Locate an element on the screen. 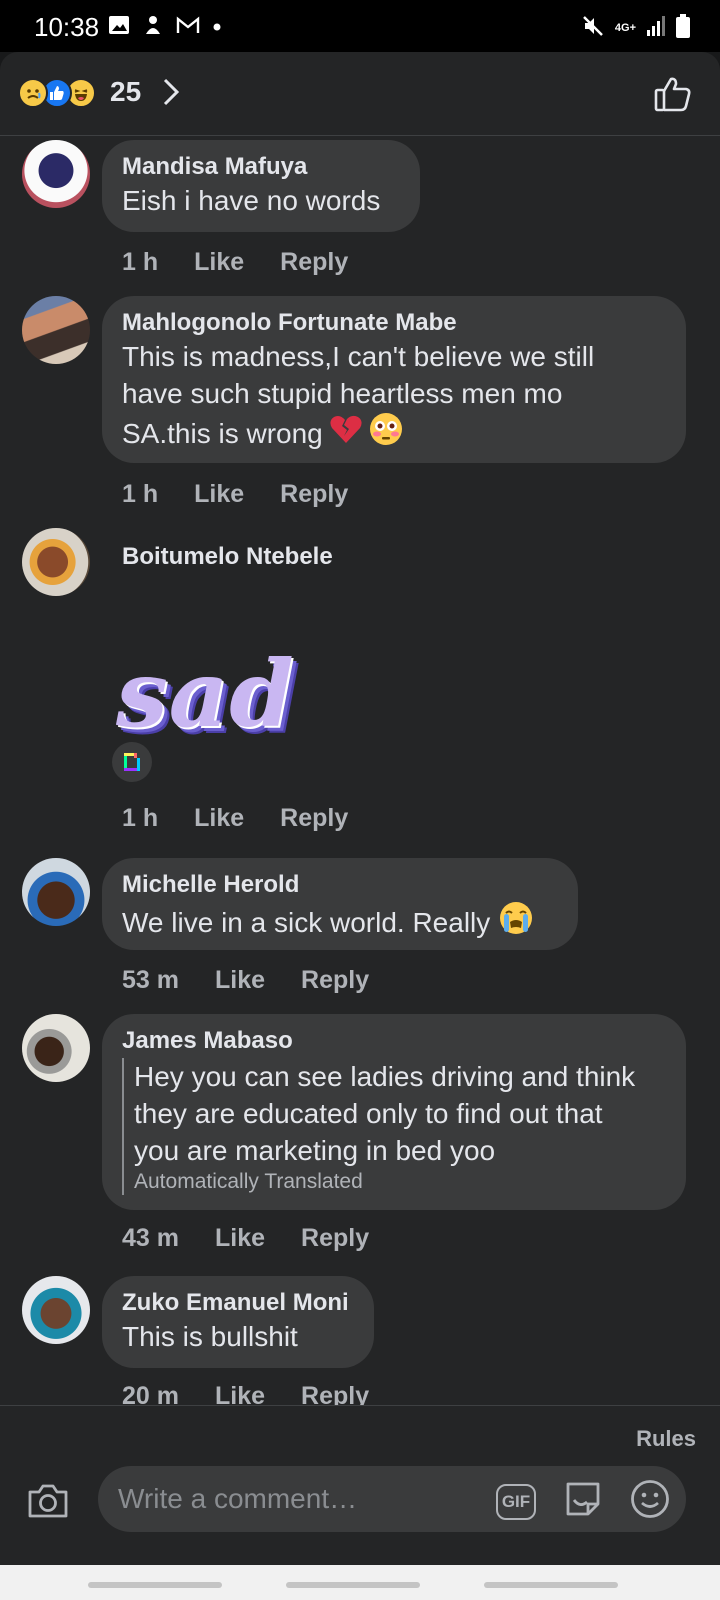  signal-icon is located at coordinates (656, 28).